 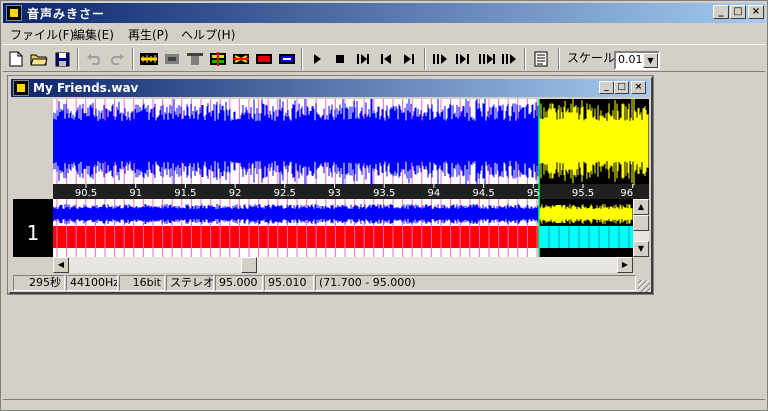 I want to click on tick-label: 91, so click(x=135, y=193).